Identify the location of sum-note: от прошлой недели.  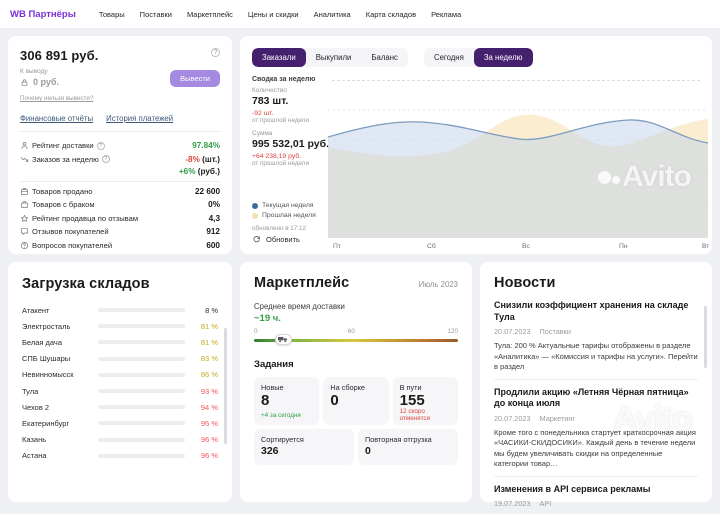
(280, 163).